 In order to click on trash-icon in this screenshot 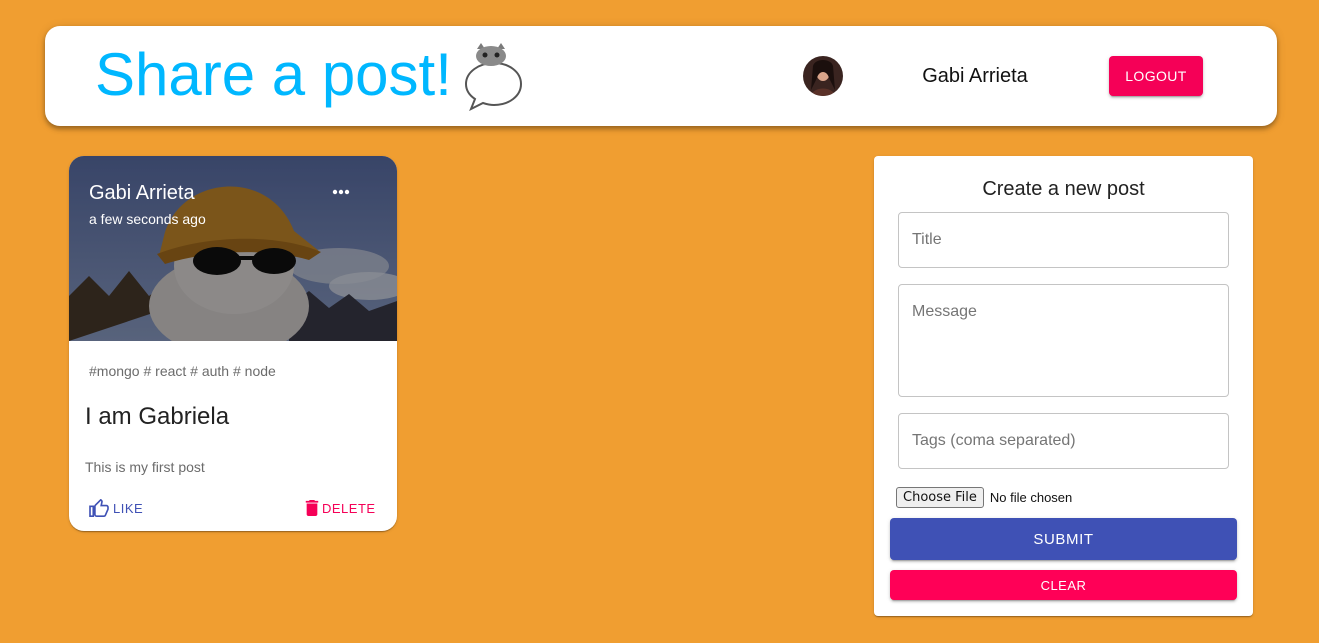, I will do `click(312, 508)`.